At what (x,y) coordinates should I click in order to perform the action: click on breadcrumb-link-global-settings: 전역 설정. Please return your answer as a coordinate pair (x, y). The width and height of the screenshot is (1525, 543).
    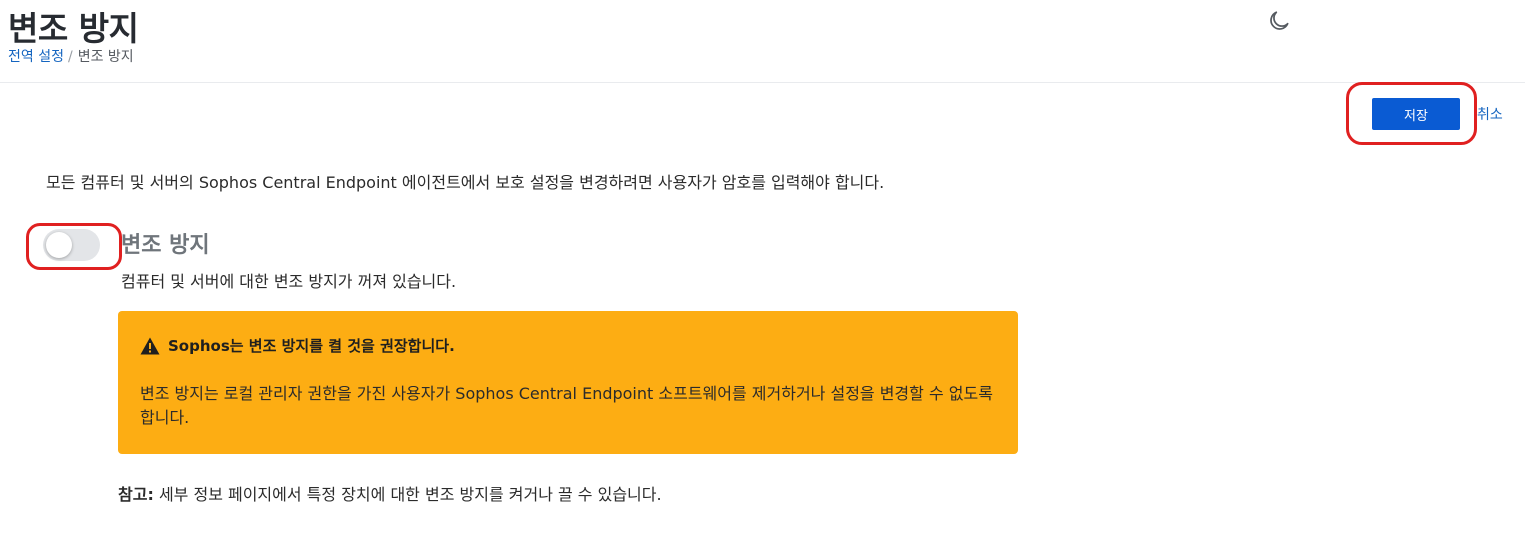
    Looking at the image, I should click on (36, 57).